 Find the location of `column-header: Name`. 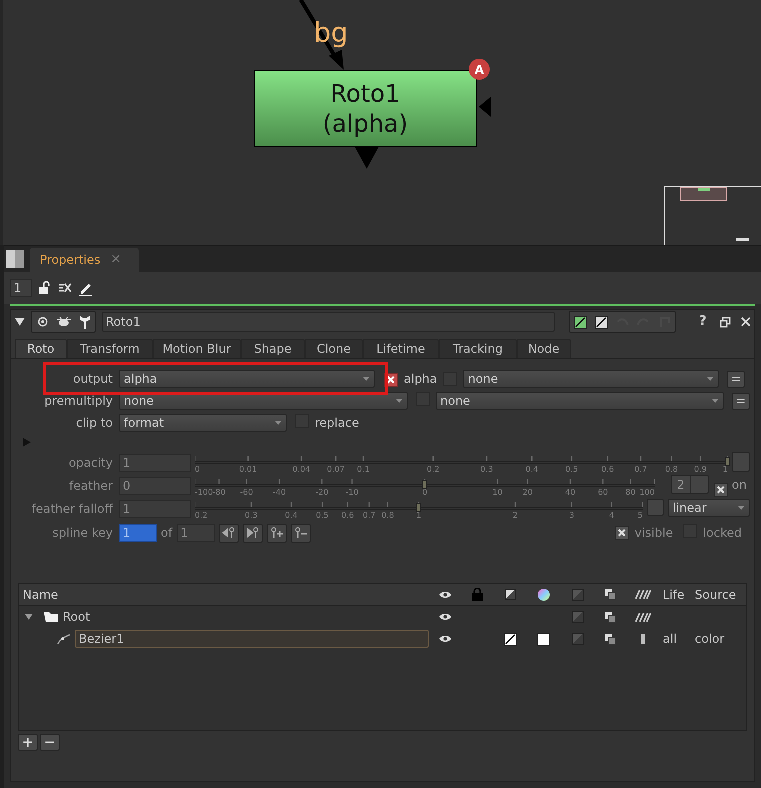

column-header: Name is located at coordinates (224, 595).